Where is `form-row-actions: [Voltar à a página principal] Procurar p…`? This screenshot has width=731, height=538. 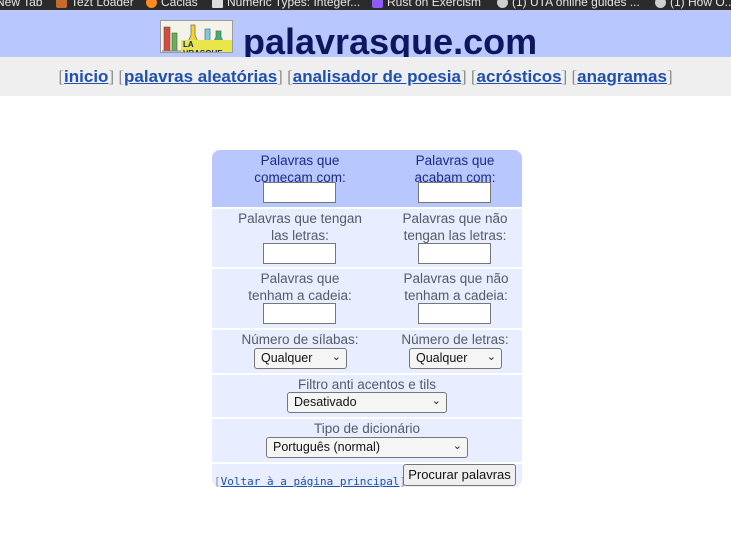
form-row-actions: [Voltar à a página principal] Procurar p… is located at coordinates (367, 474).